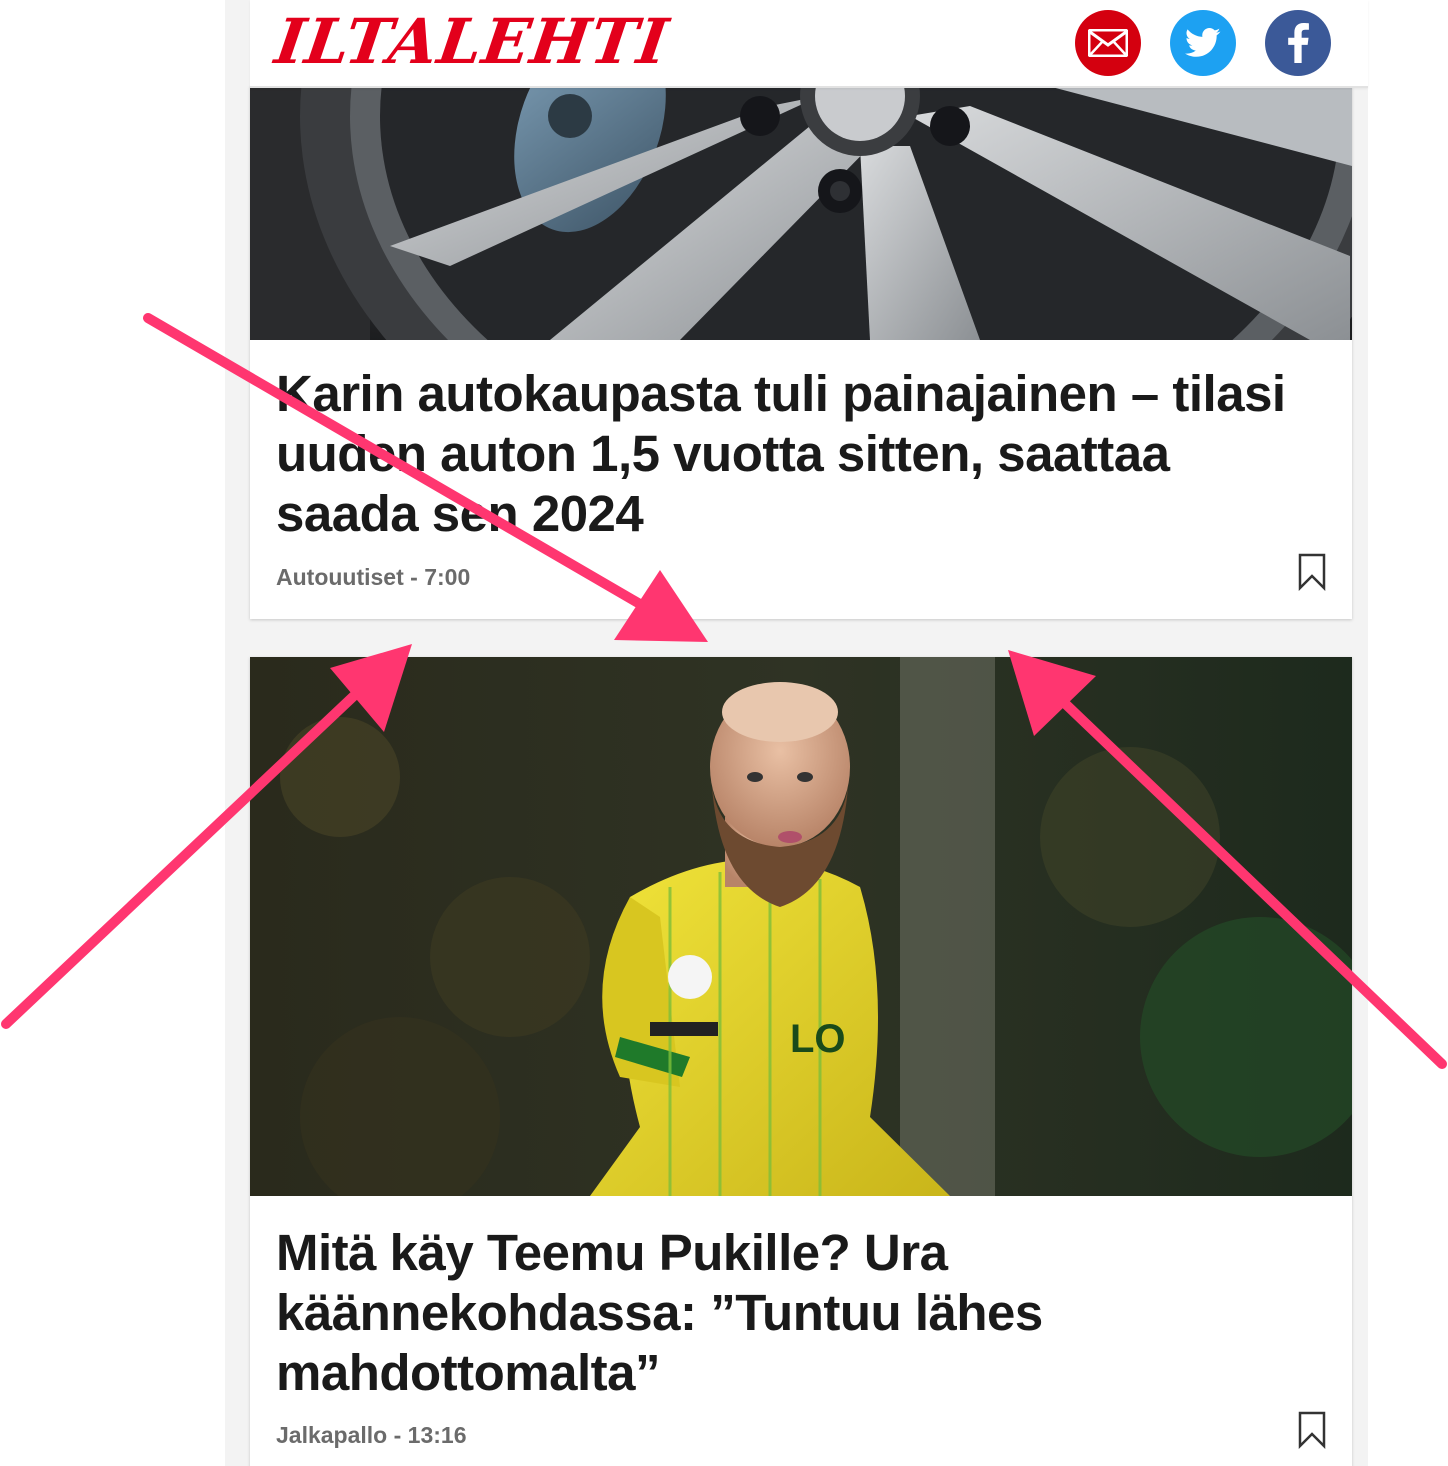 This screenshot has width=1448, height=1466. I want to click on mail-share-button, so click(1108, 43).